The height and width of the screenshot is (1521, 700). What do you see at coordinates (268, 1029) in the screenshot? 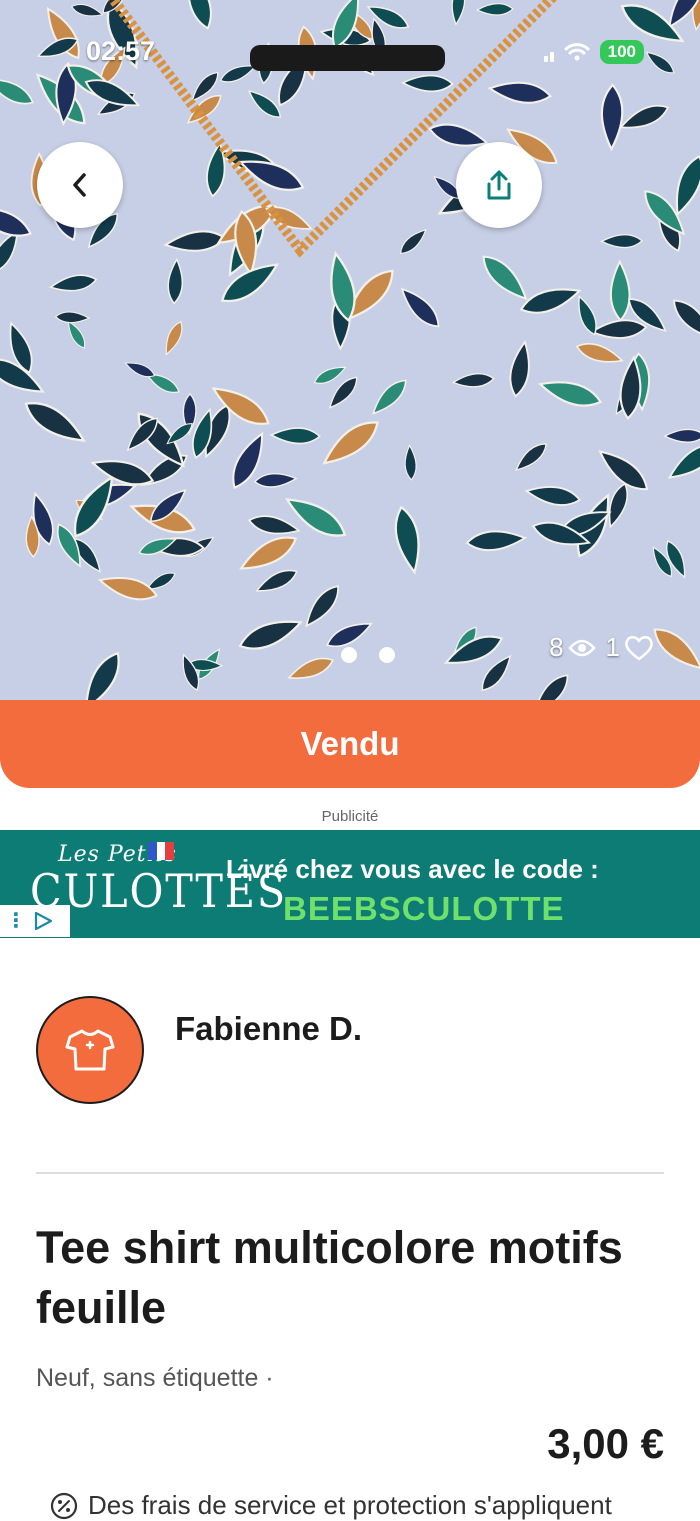
I see `seller-name: Fabienne D.` at bounding box center [268, 1029].